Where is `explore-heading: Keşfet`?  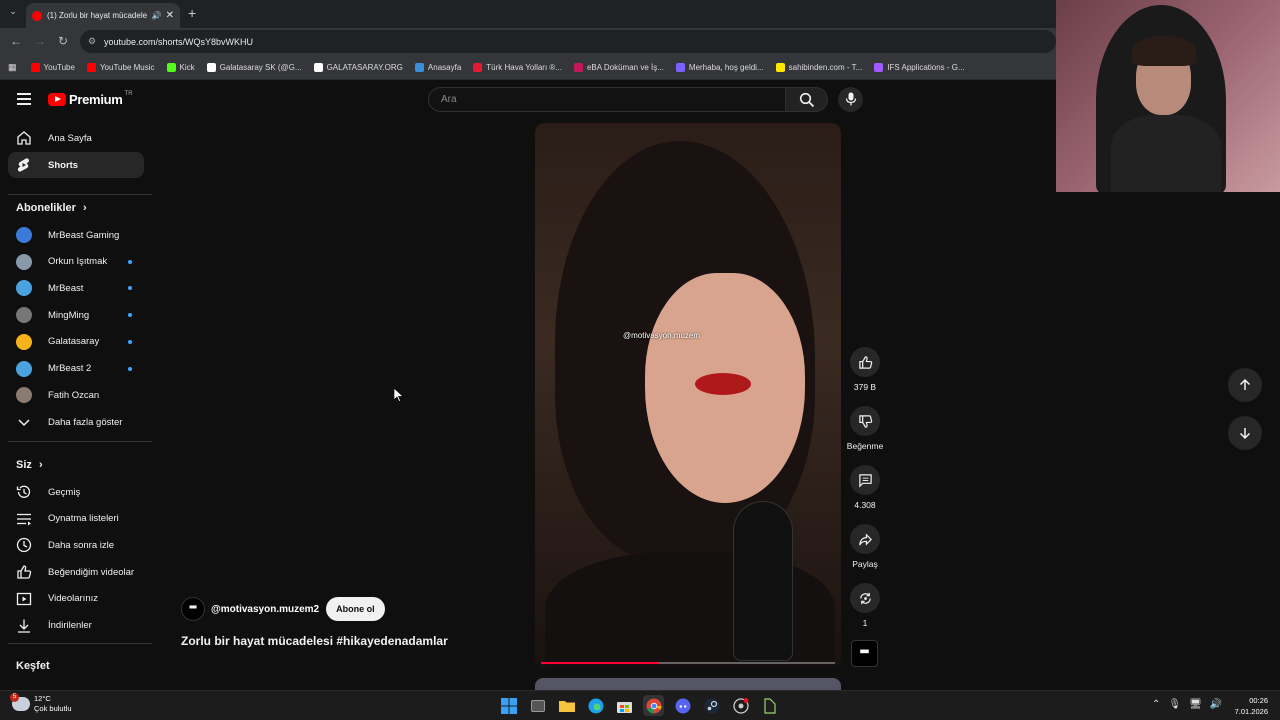
explore-heading: Keşfet is located at coordinates (33, 666).